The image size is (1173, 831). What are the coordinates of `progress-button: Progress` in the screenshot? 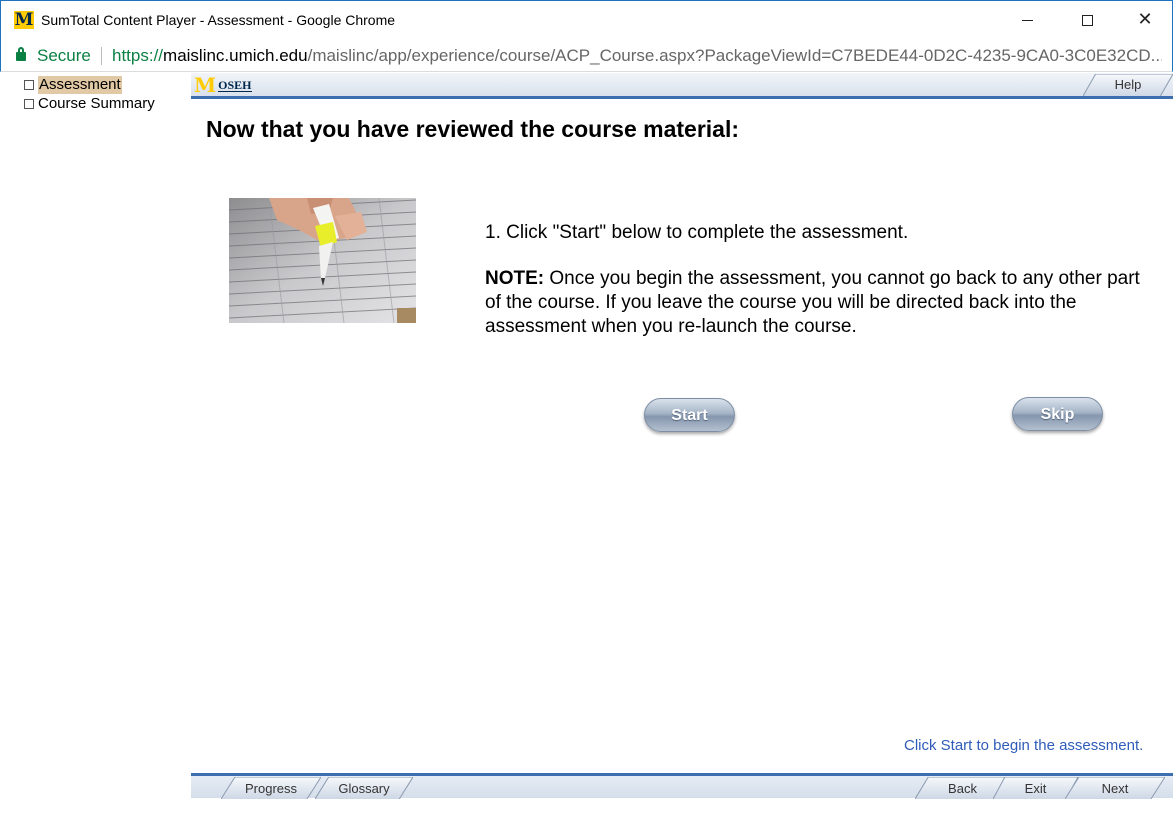 It's located at (271, 788).